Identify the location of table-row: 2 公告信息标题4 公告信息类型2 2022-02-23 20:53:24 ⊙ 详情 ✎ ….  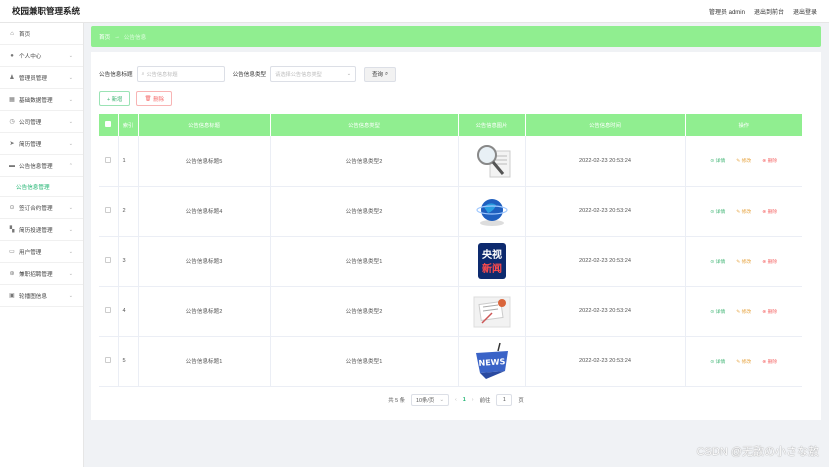
(450, 211).